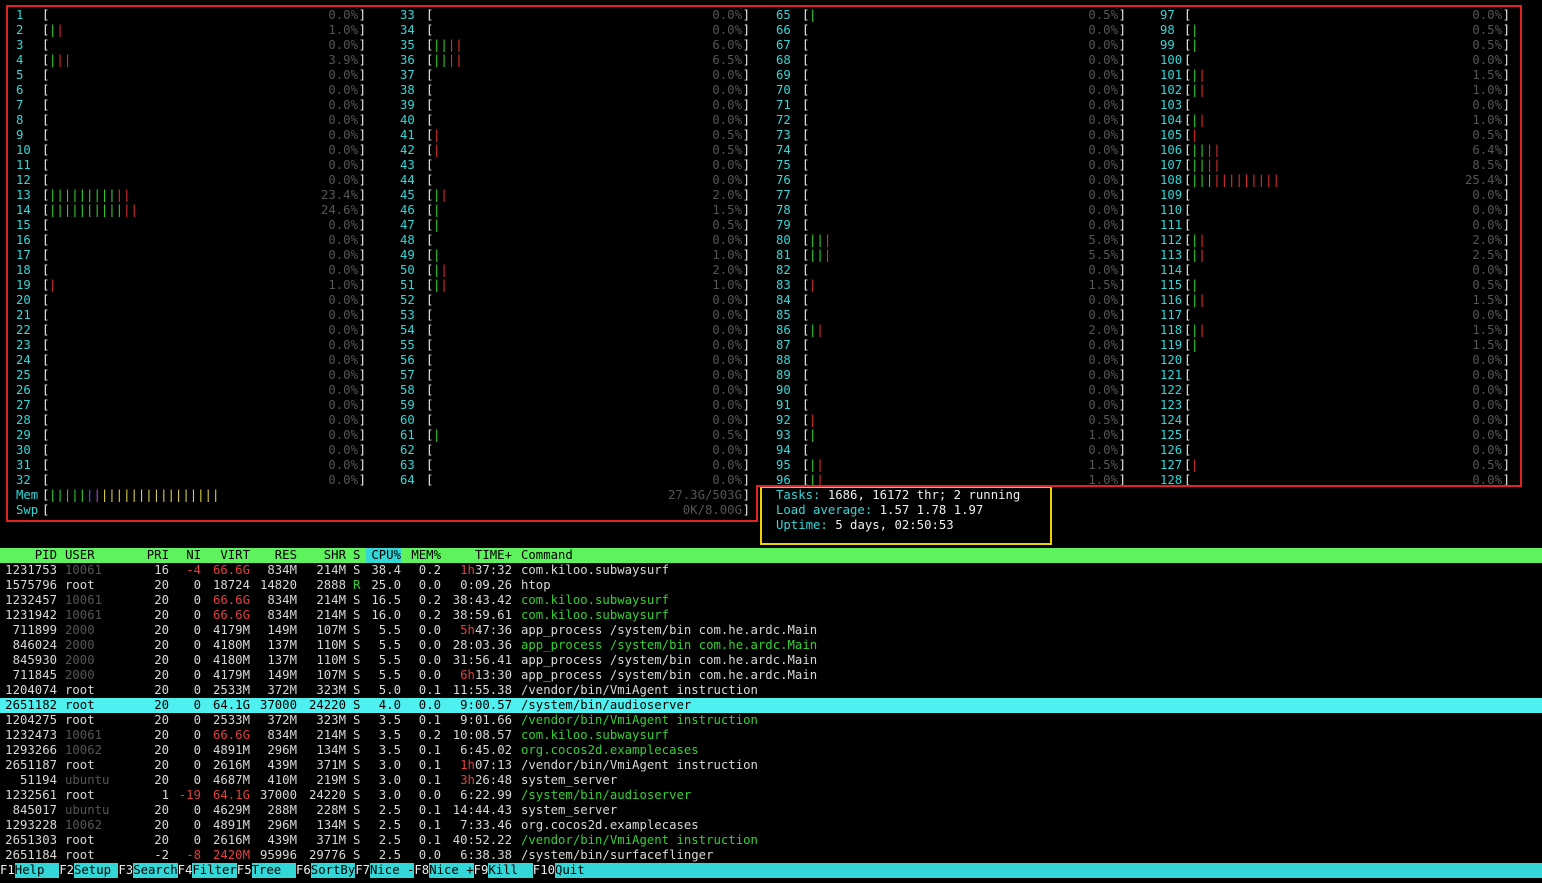  Describe the element at coordinates (7, 870) in the screenshot. I see `function-key-f1: F1` at that location.